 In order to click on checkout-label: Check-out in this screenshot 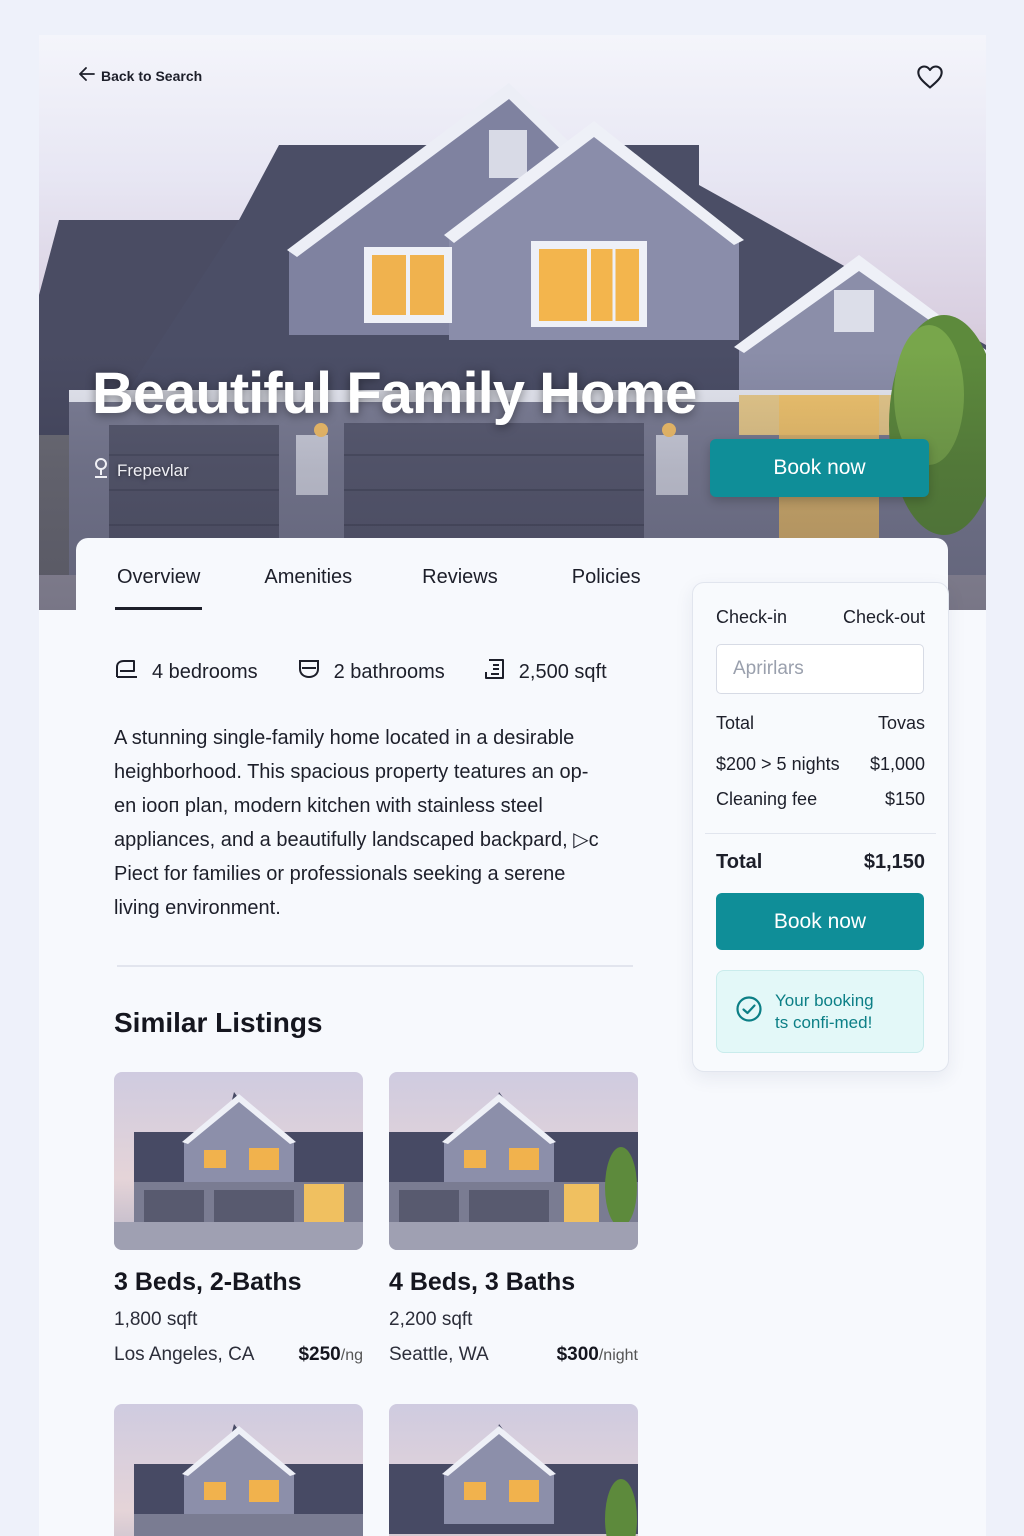, I will do `click(883, 617)`.